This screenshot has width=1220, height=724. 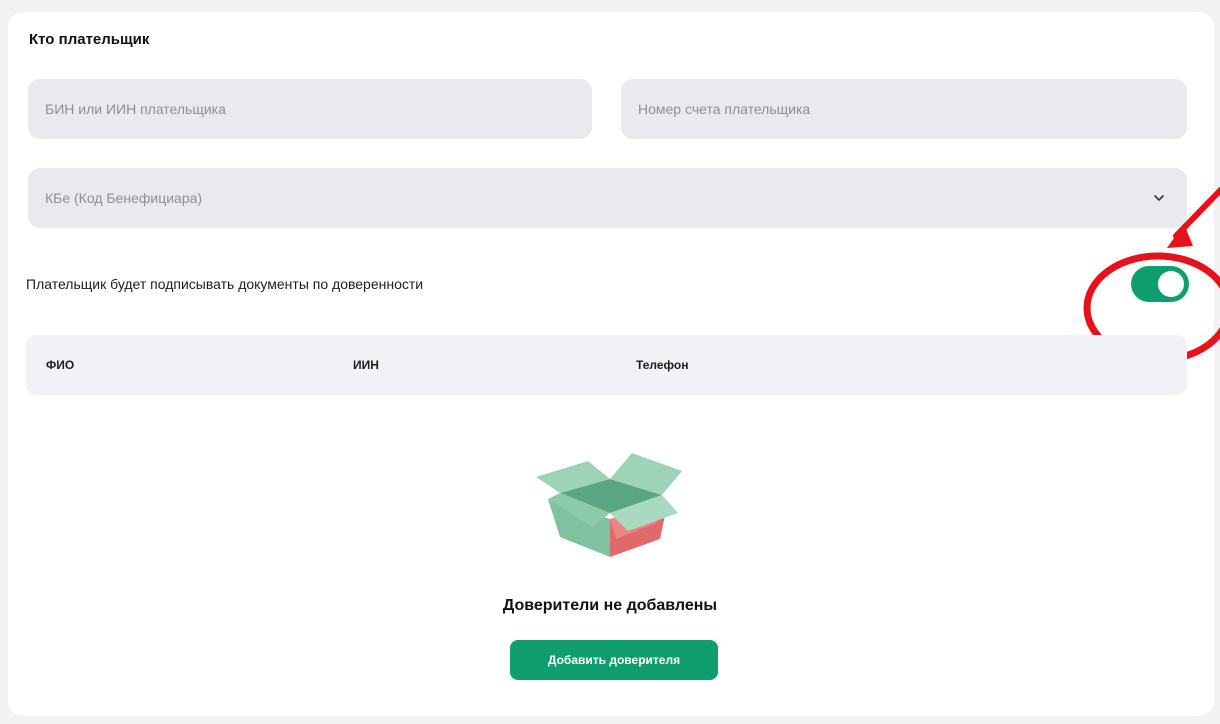 What do you see at coordinates (607, 198) in the screenshot?
I see `kbe-select: КБе (Код Бенефициара)` at bounding box center [607, 198].